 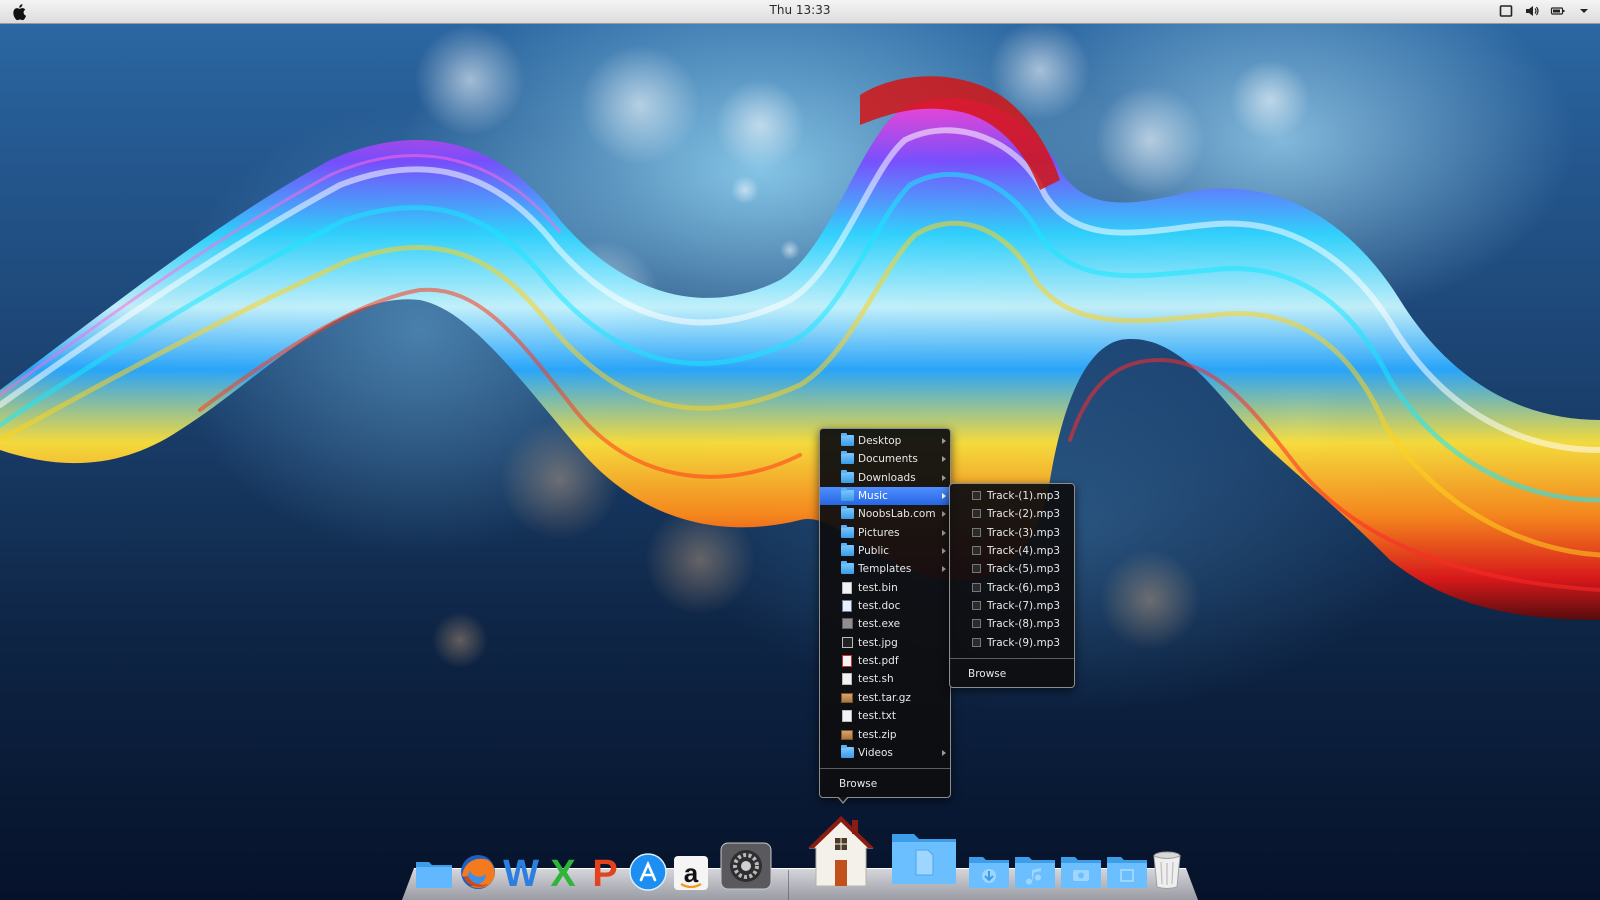 I want to click on music-track-item: Track-(6).mp3, so click(x=1012, y=588).